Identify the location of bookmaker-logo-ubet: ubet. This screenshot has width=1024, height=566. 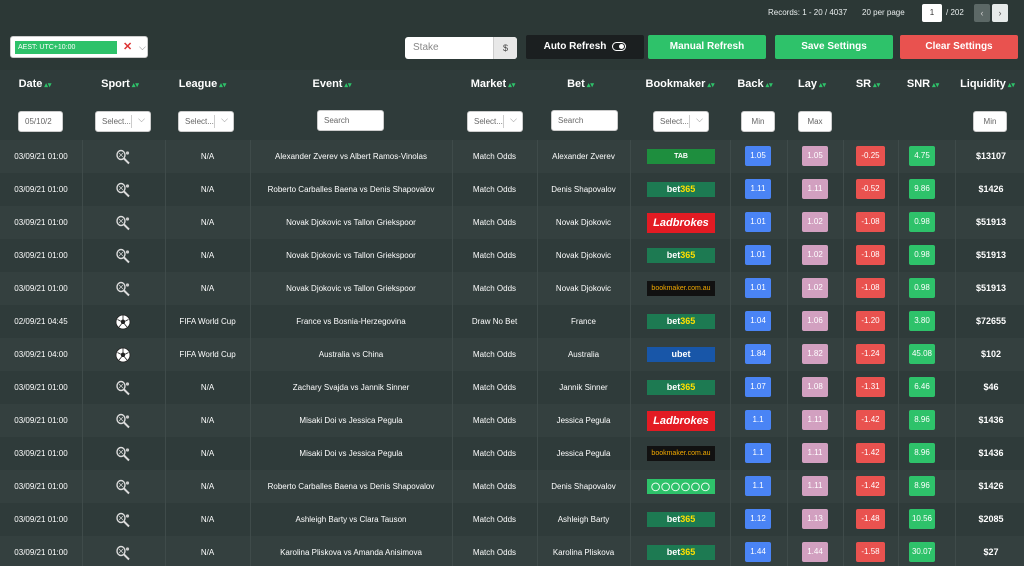
(681, 354).